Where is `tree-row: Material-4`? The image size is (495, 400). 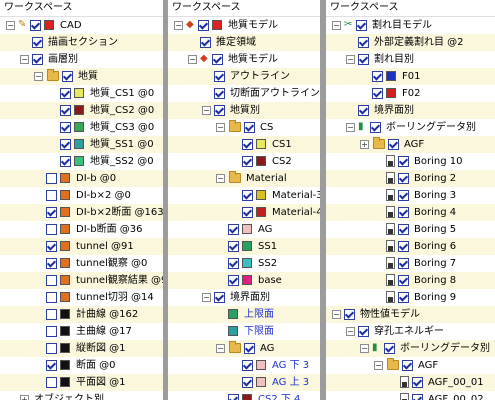
tree-row: Material-4 is located at coordinates (244, 212).